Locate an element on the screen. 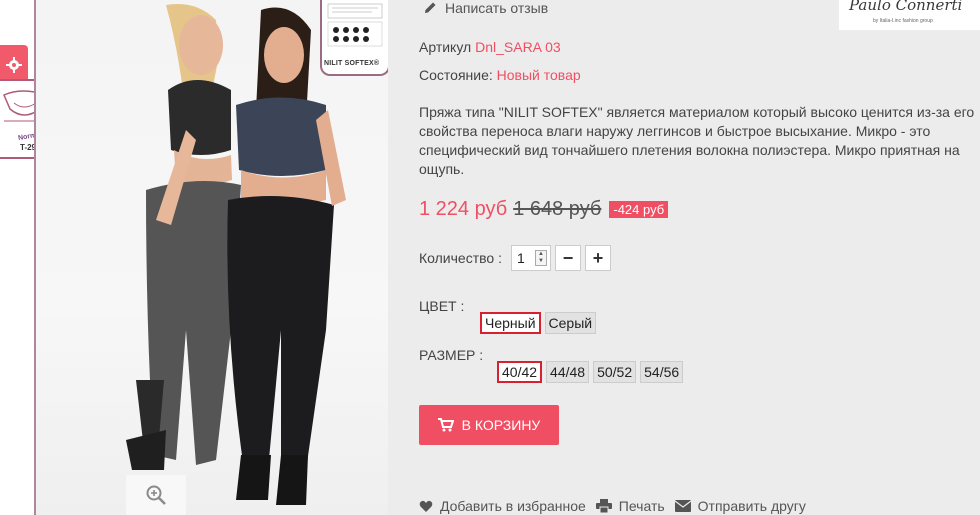 Image resolution: width=980 pixels, height=515 pixels. quantity-row: Количество : 1 ▲ ▼ − + is located at coordinates (515, 258).